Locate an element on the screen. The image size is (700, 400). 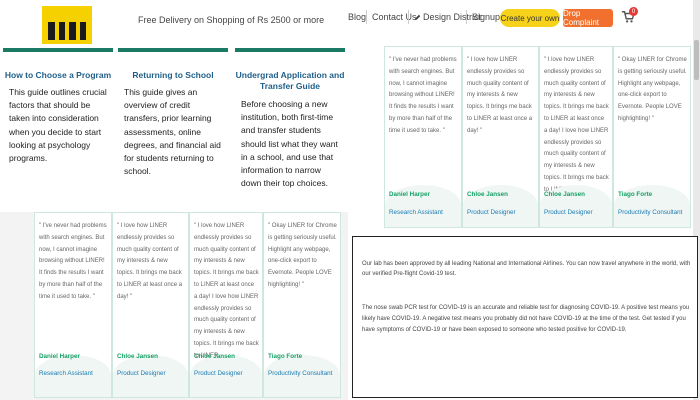
guide-title: Returning to School is located at coordinates (173, 75).